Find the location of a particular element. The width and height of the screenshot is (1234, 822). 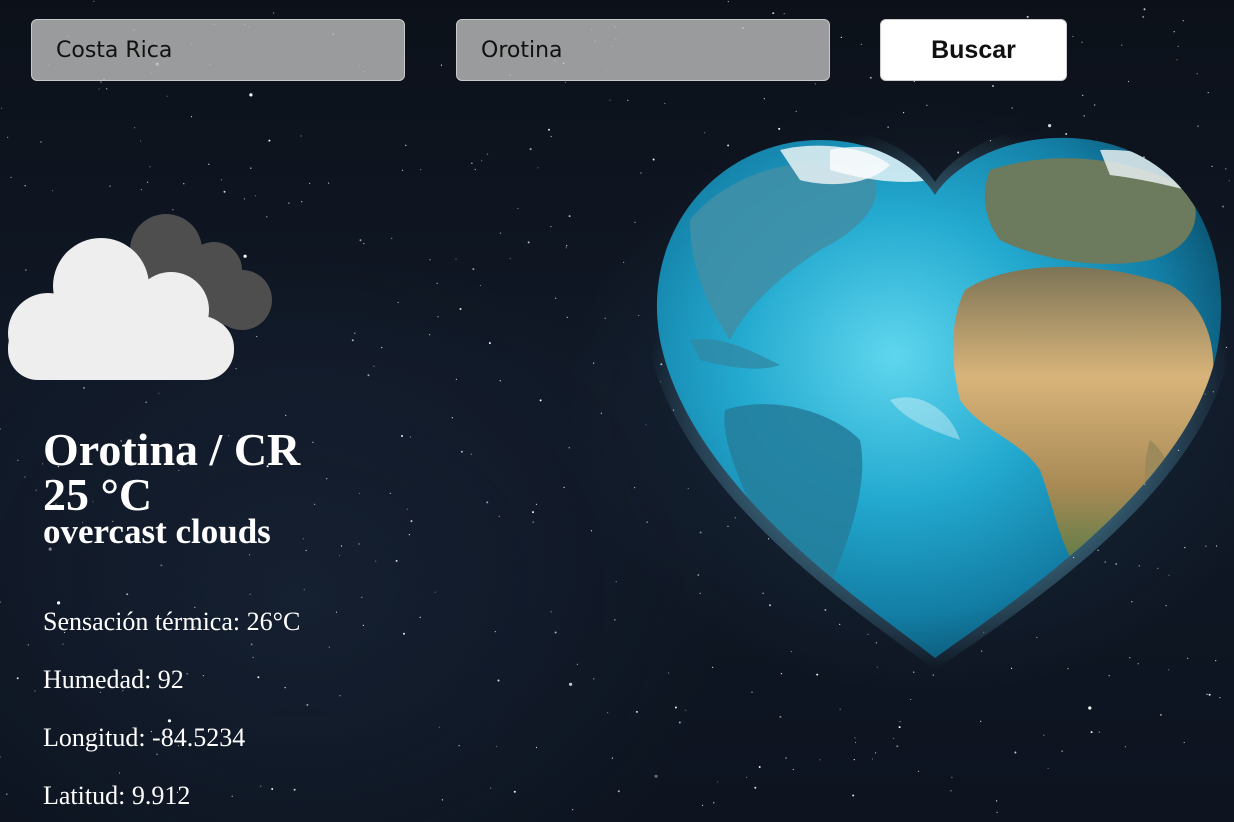

city-input is located at coordinates (643, 50).